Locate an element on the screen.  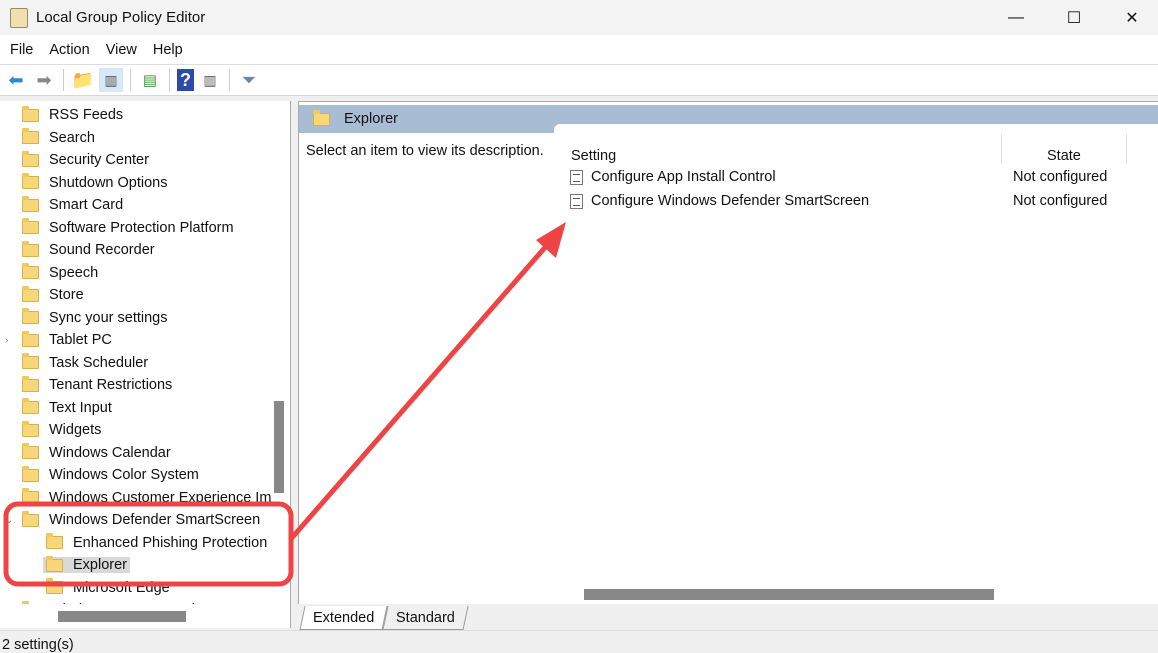
tree-item: Store is located at coordinates (136, 295).